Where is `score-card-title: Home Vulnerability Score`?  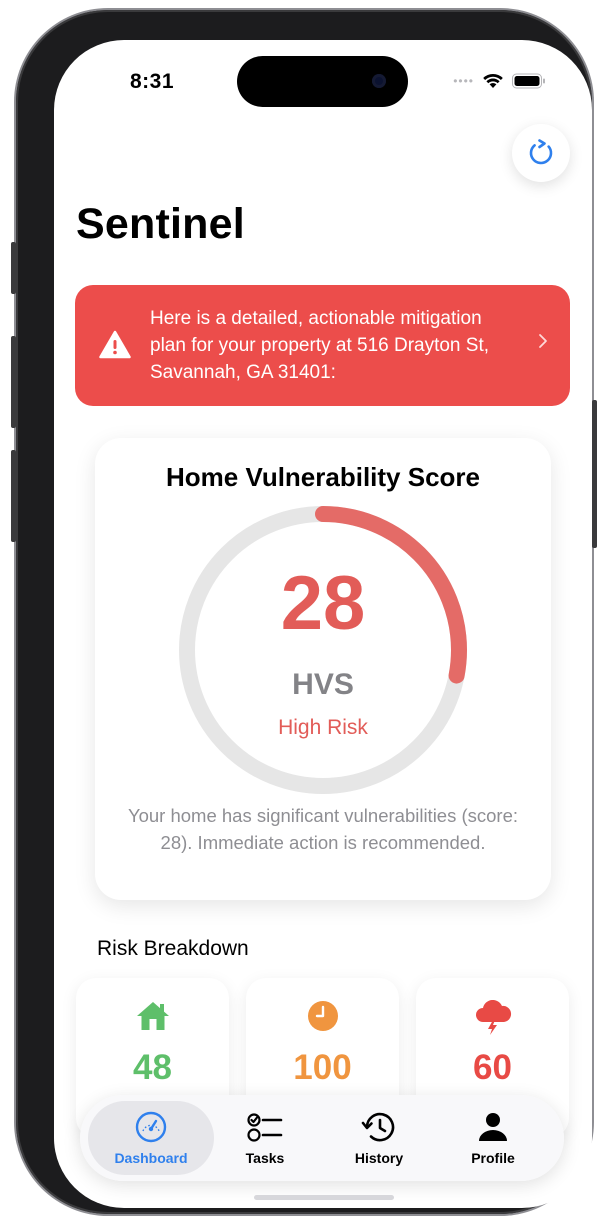 score-card-title: Home Vulnerability Score is located at coordinates (323, 477).